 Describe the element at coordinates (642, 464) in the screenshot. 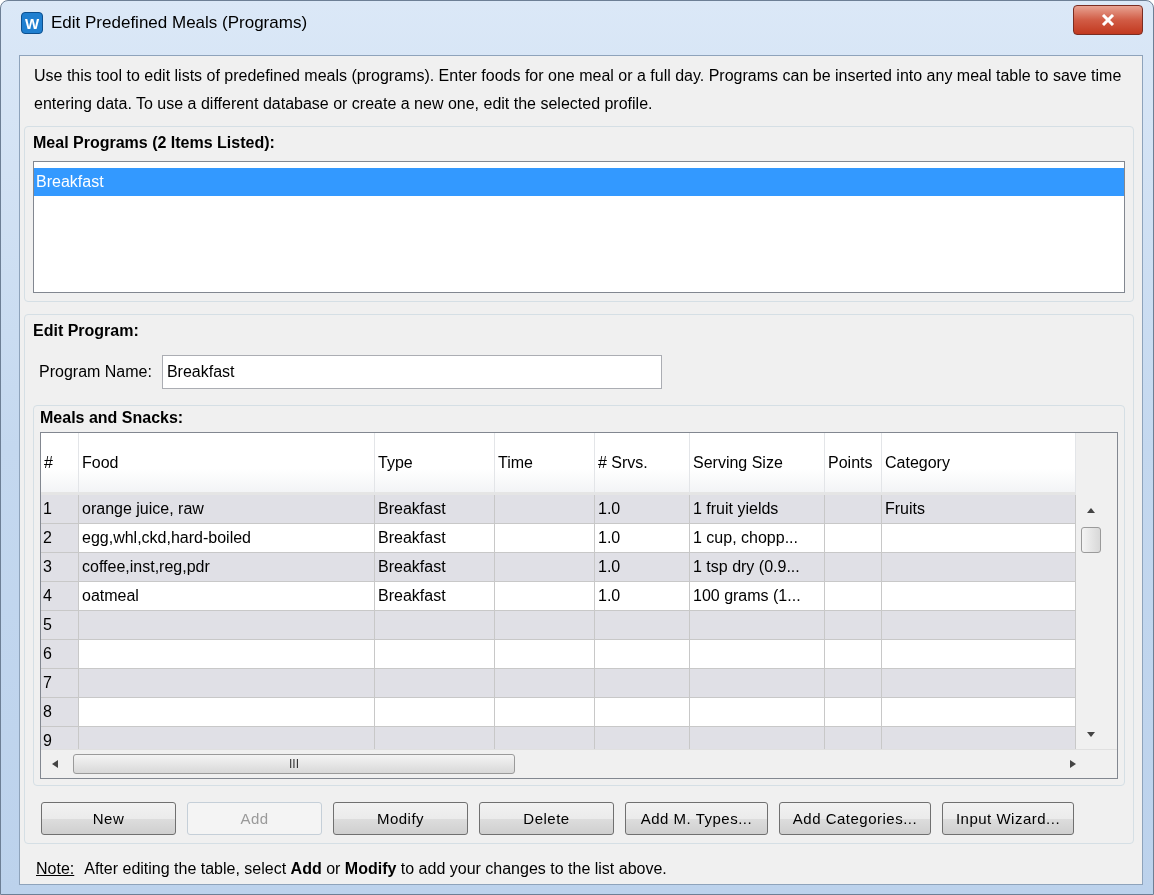

I see `column-header: # Srvs.` at that location.